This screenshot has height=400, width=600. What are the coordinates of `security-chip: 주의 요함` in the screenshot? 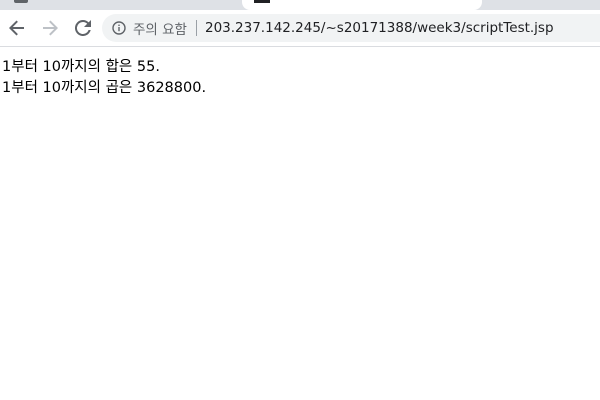 It's located at (144, 28).